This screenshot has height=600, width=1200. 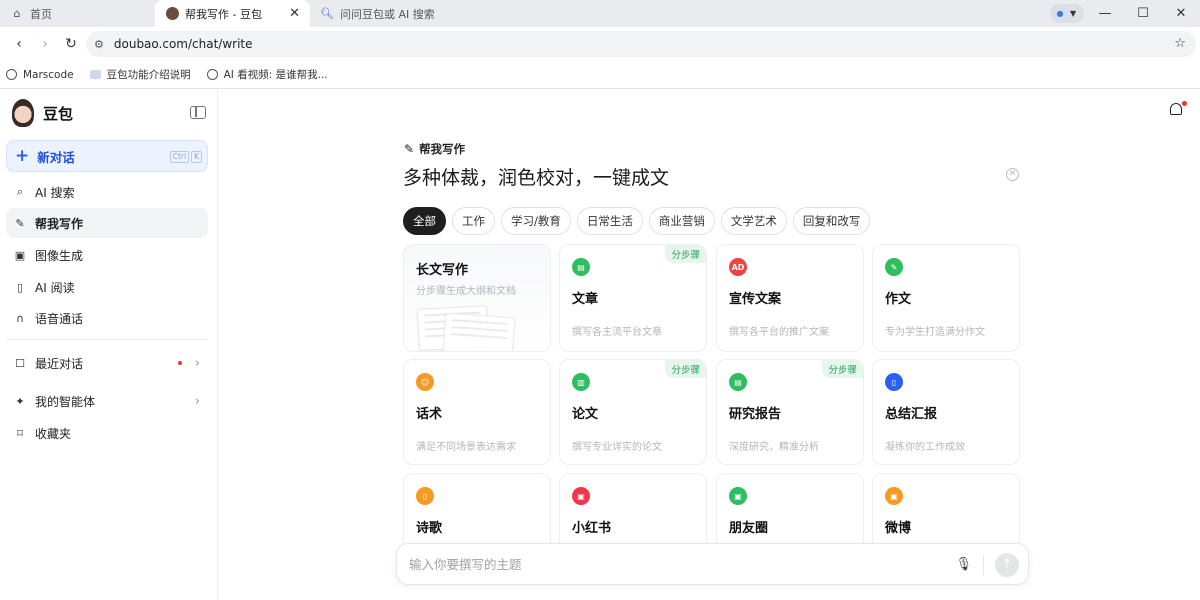 I want to click on people-icon: ☺, so click(x=425, y=382).